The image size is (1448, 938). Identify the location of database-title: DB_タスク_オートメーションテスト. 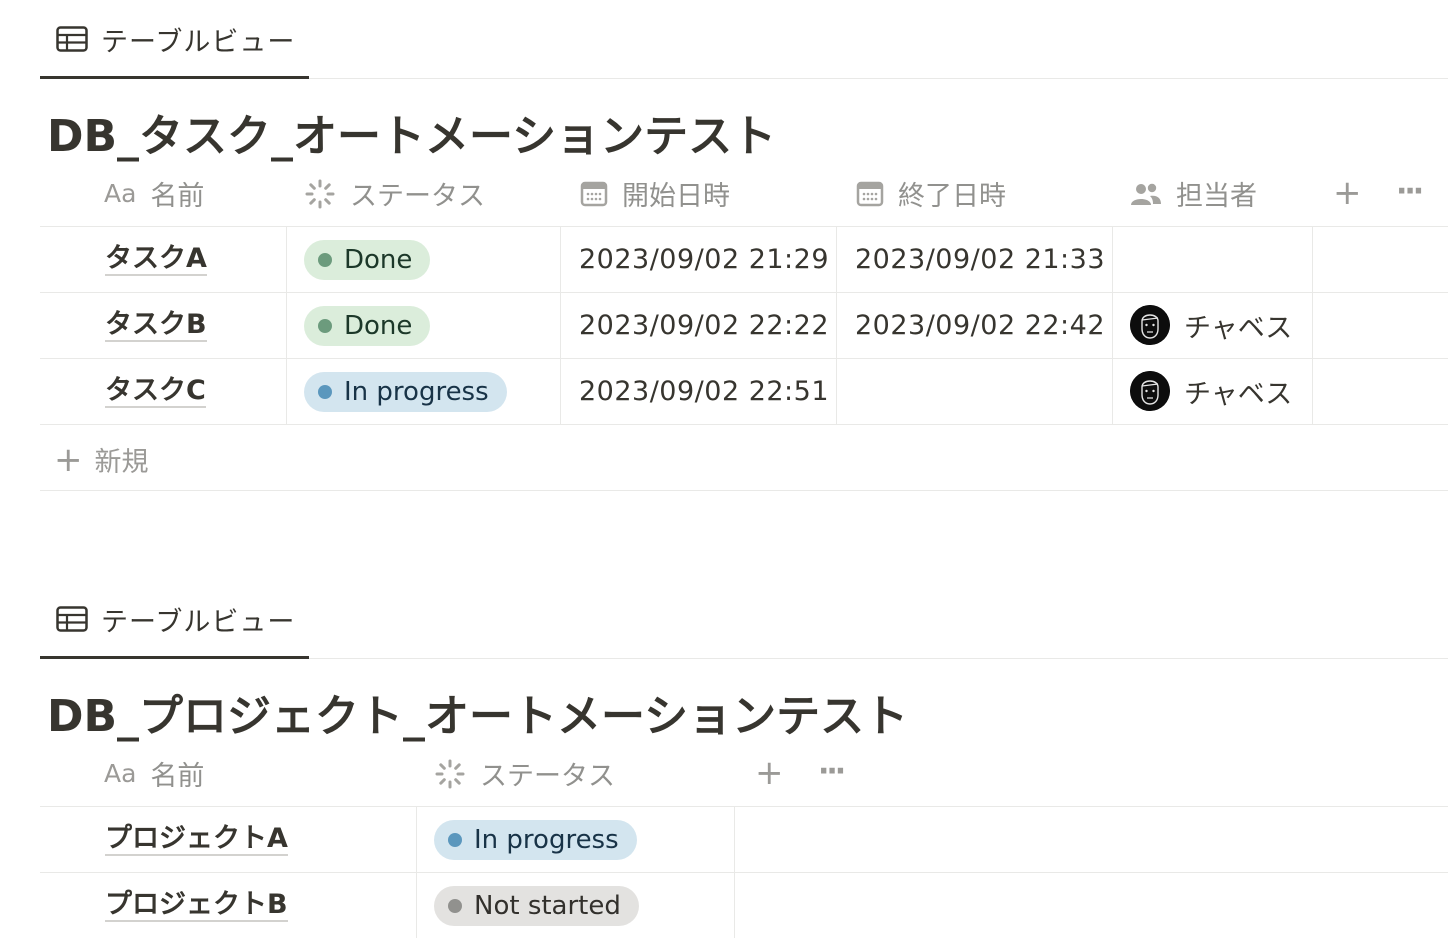
(411, 132).